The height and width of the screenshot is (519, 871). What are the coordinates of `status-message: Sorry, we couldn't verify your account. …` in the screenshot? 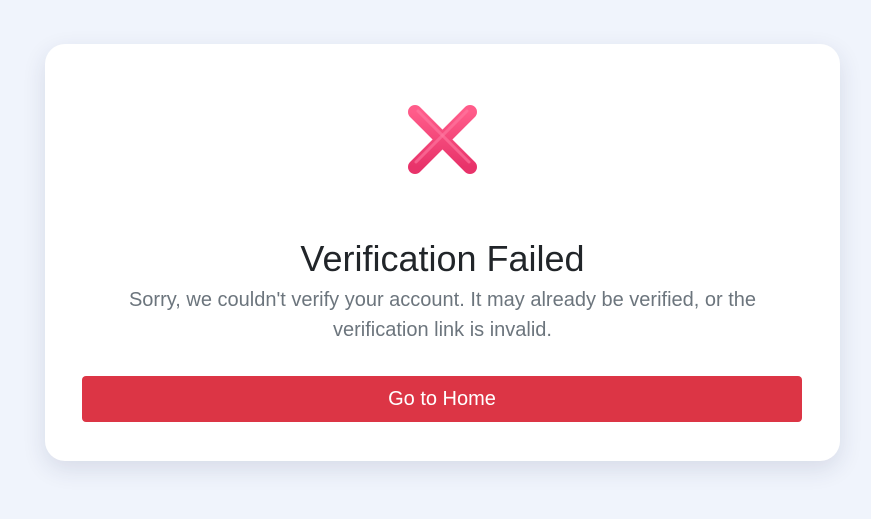 It's located at (442, 315).